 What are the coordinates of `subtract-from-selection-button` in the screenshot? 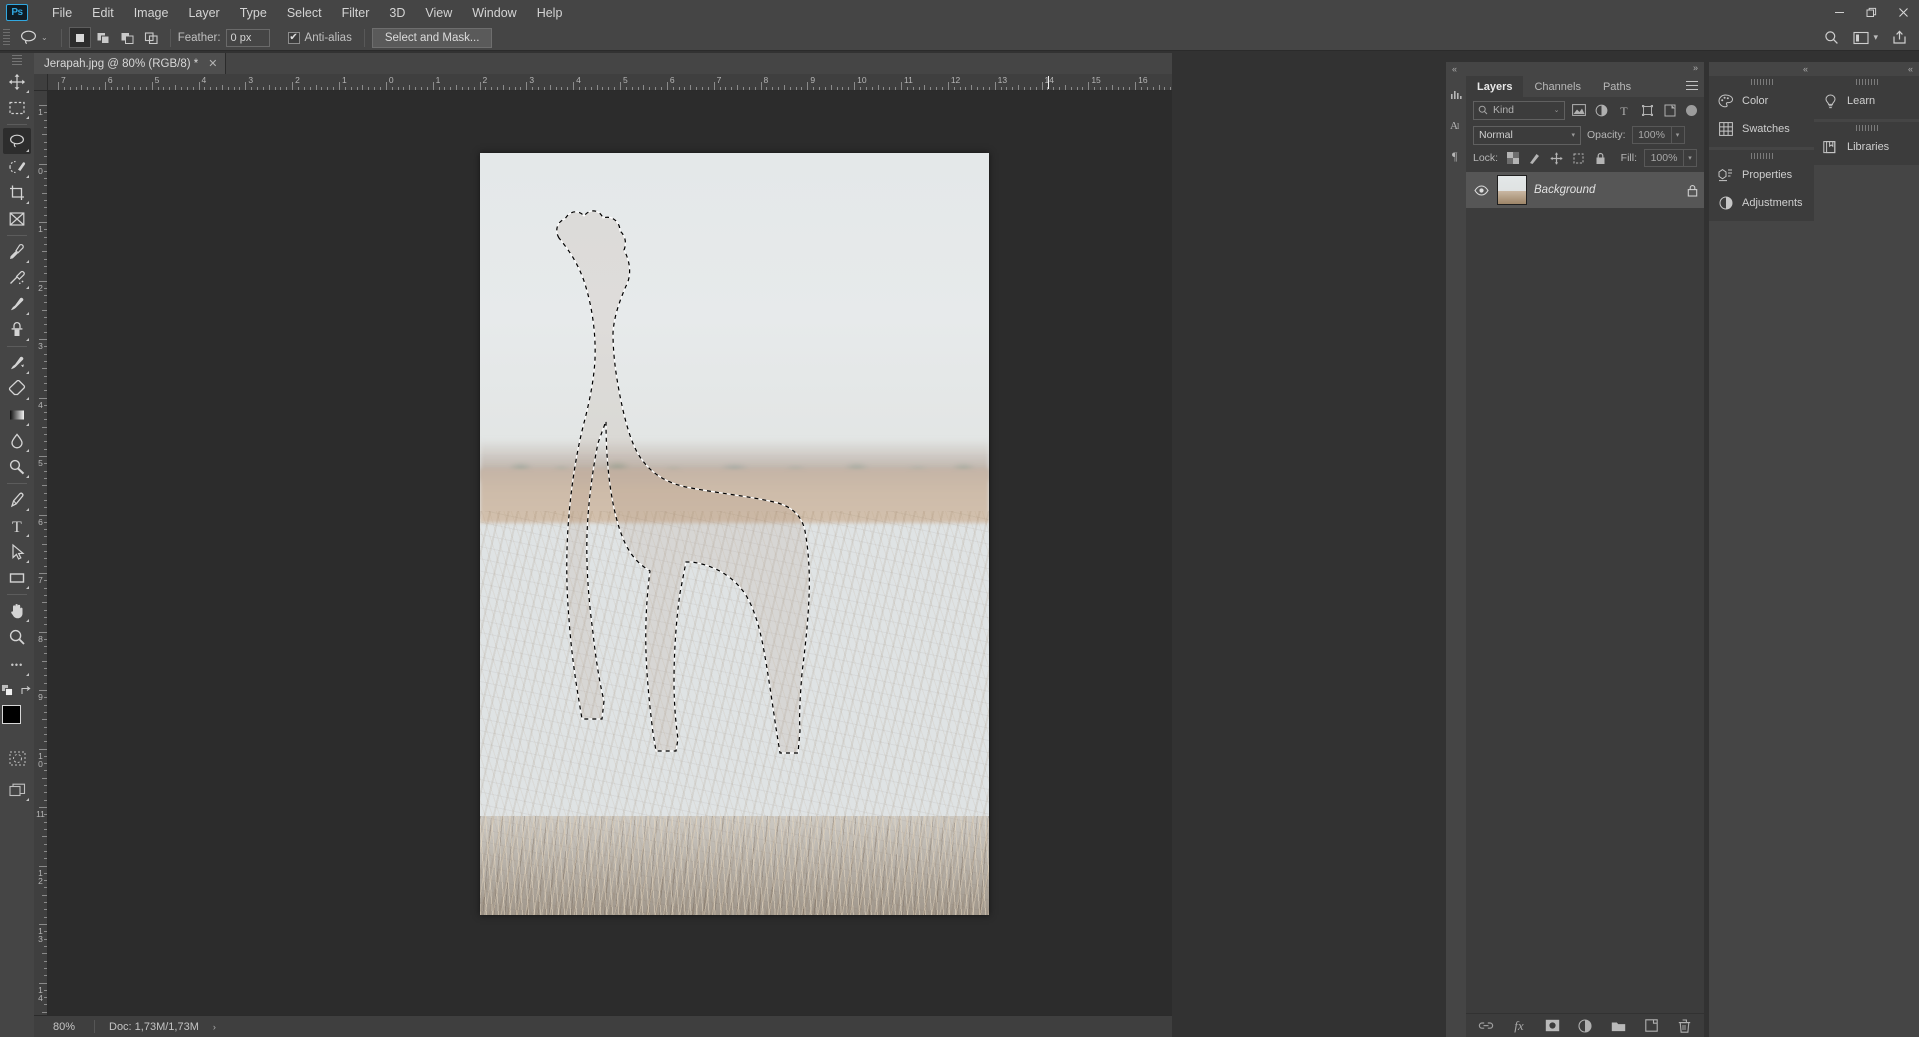 It's located at (128, 37).